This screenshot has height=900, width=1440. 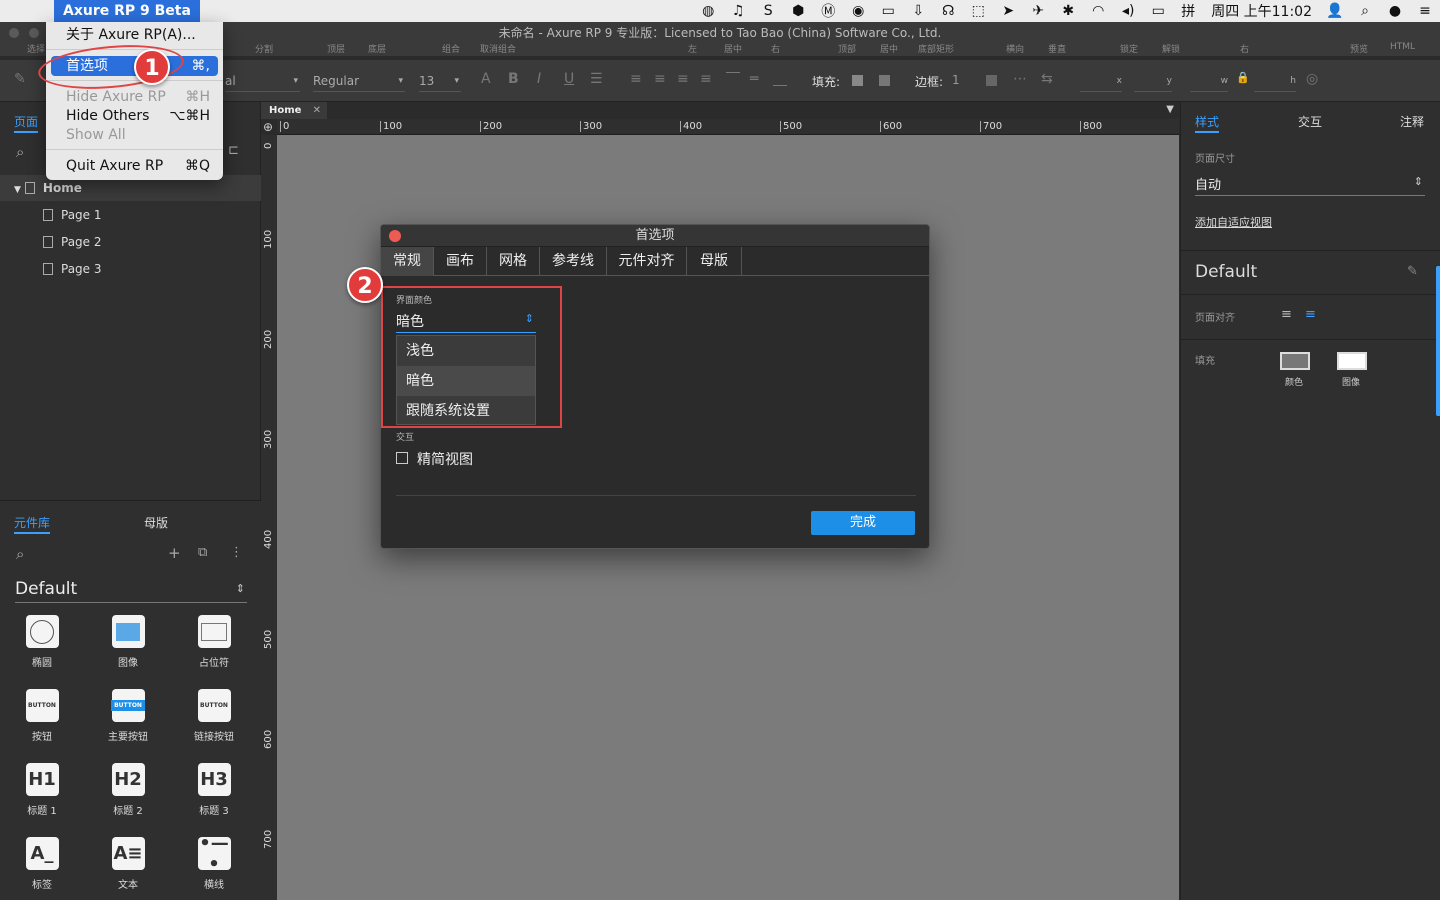 What do you see at coordinates (1352, 361) in the screenshot?
I see `fill-image-button` at bounding box center [1352, 361].